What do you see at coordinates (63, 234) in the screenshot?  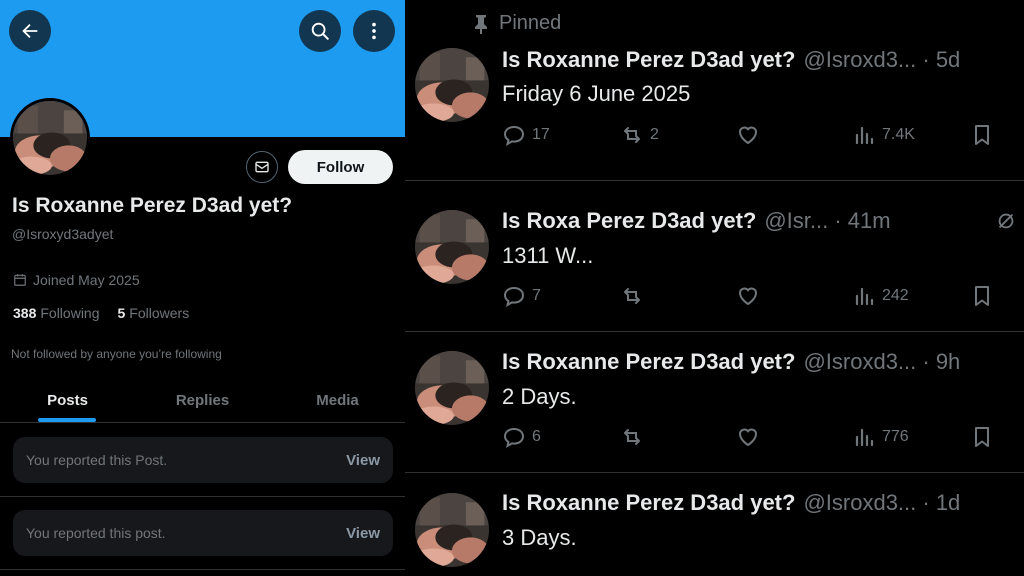 I see `profile-handle: @Isroxyd3adyet` at bounding box center [63, 234].